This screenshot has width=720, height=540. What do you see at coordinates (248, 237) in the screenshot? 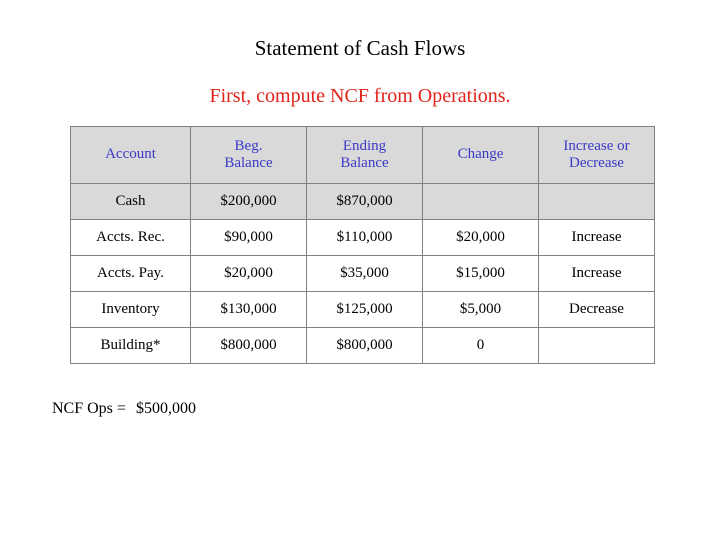
I see `cell-beg-balance: $90,000` at bounding box center [248, 237].